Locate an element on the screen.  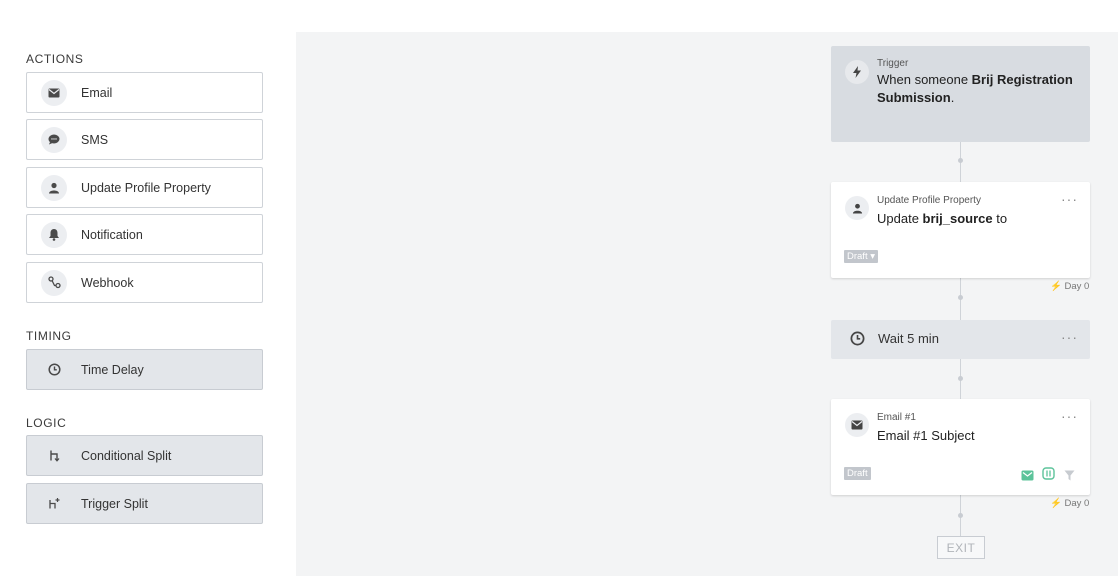
email-more-button: ··· is located at coordinates (1069, 416).